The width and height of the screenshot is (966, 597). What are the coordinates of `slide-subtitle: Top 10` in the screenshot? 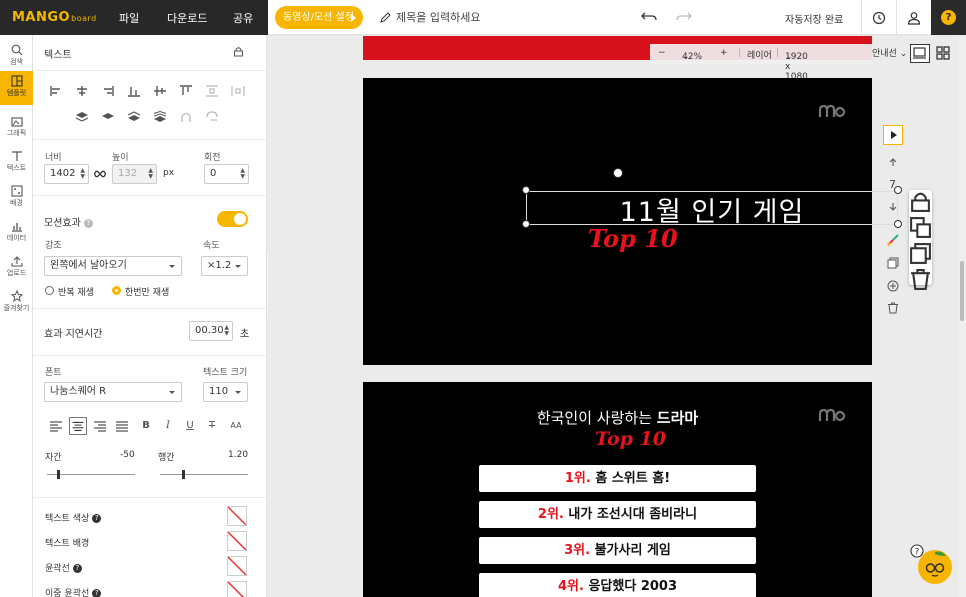 It's located at (633, 238).